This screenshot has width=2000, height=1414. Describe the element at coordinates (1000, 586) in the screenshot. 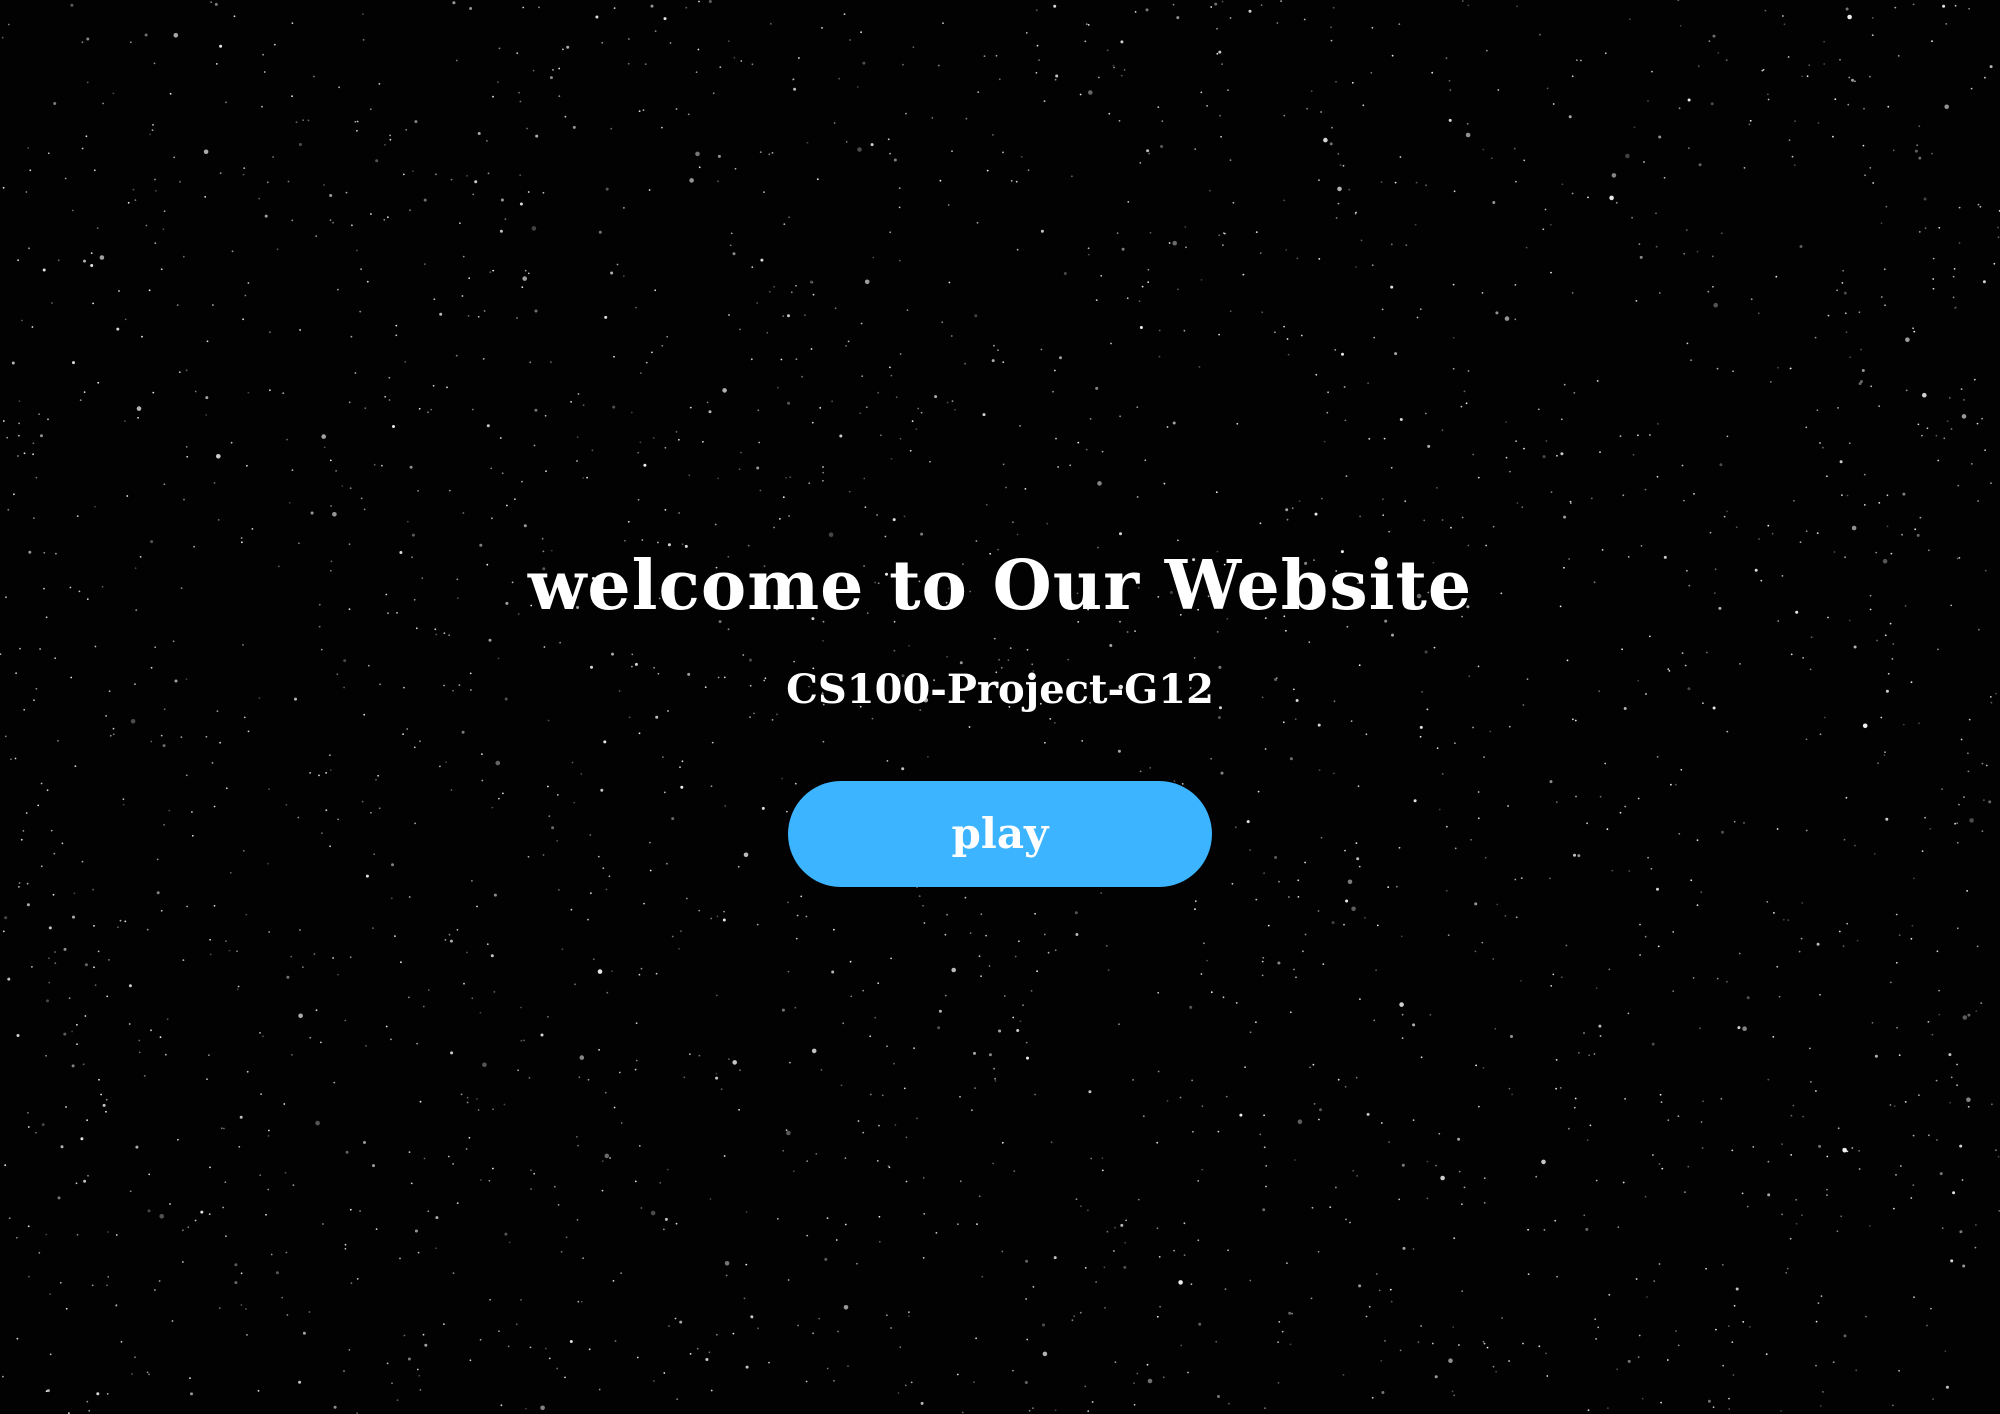

I see `page-title: welcome to Our Website` at that location.